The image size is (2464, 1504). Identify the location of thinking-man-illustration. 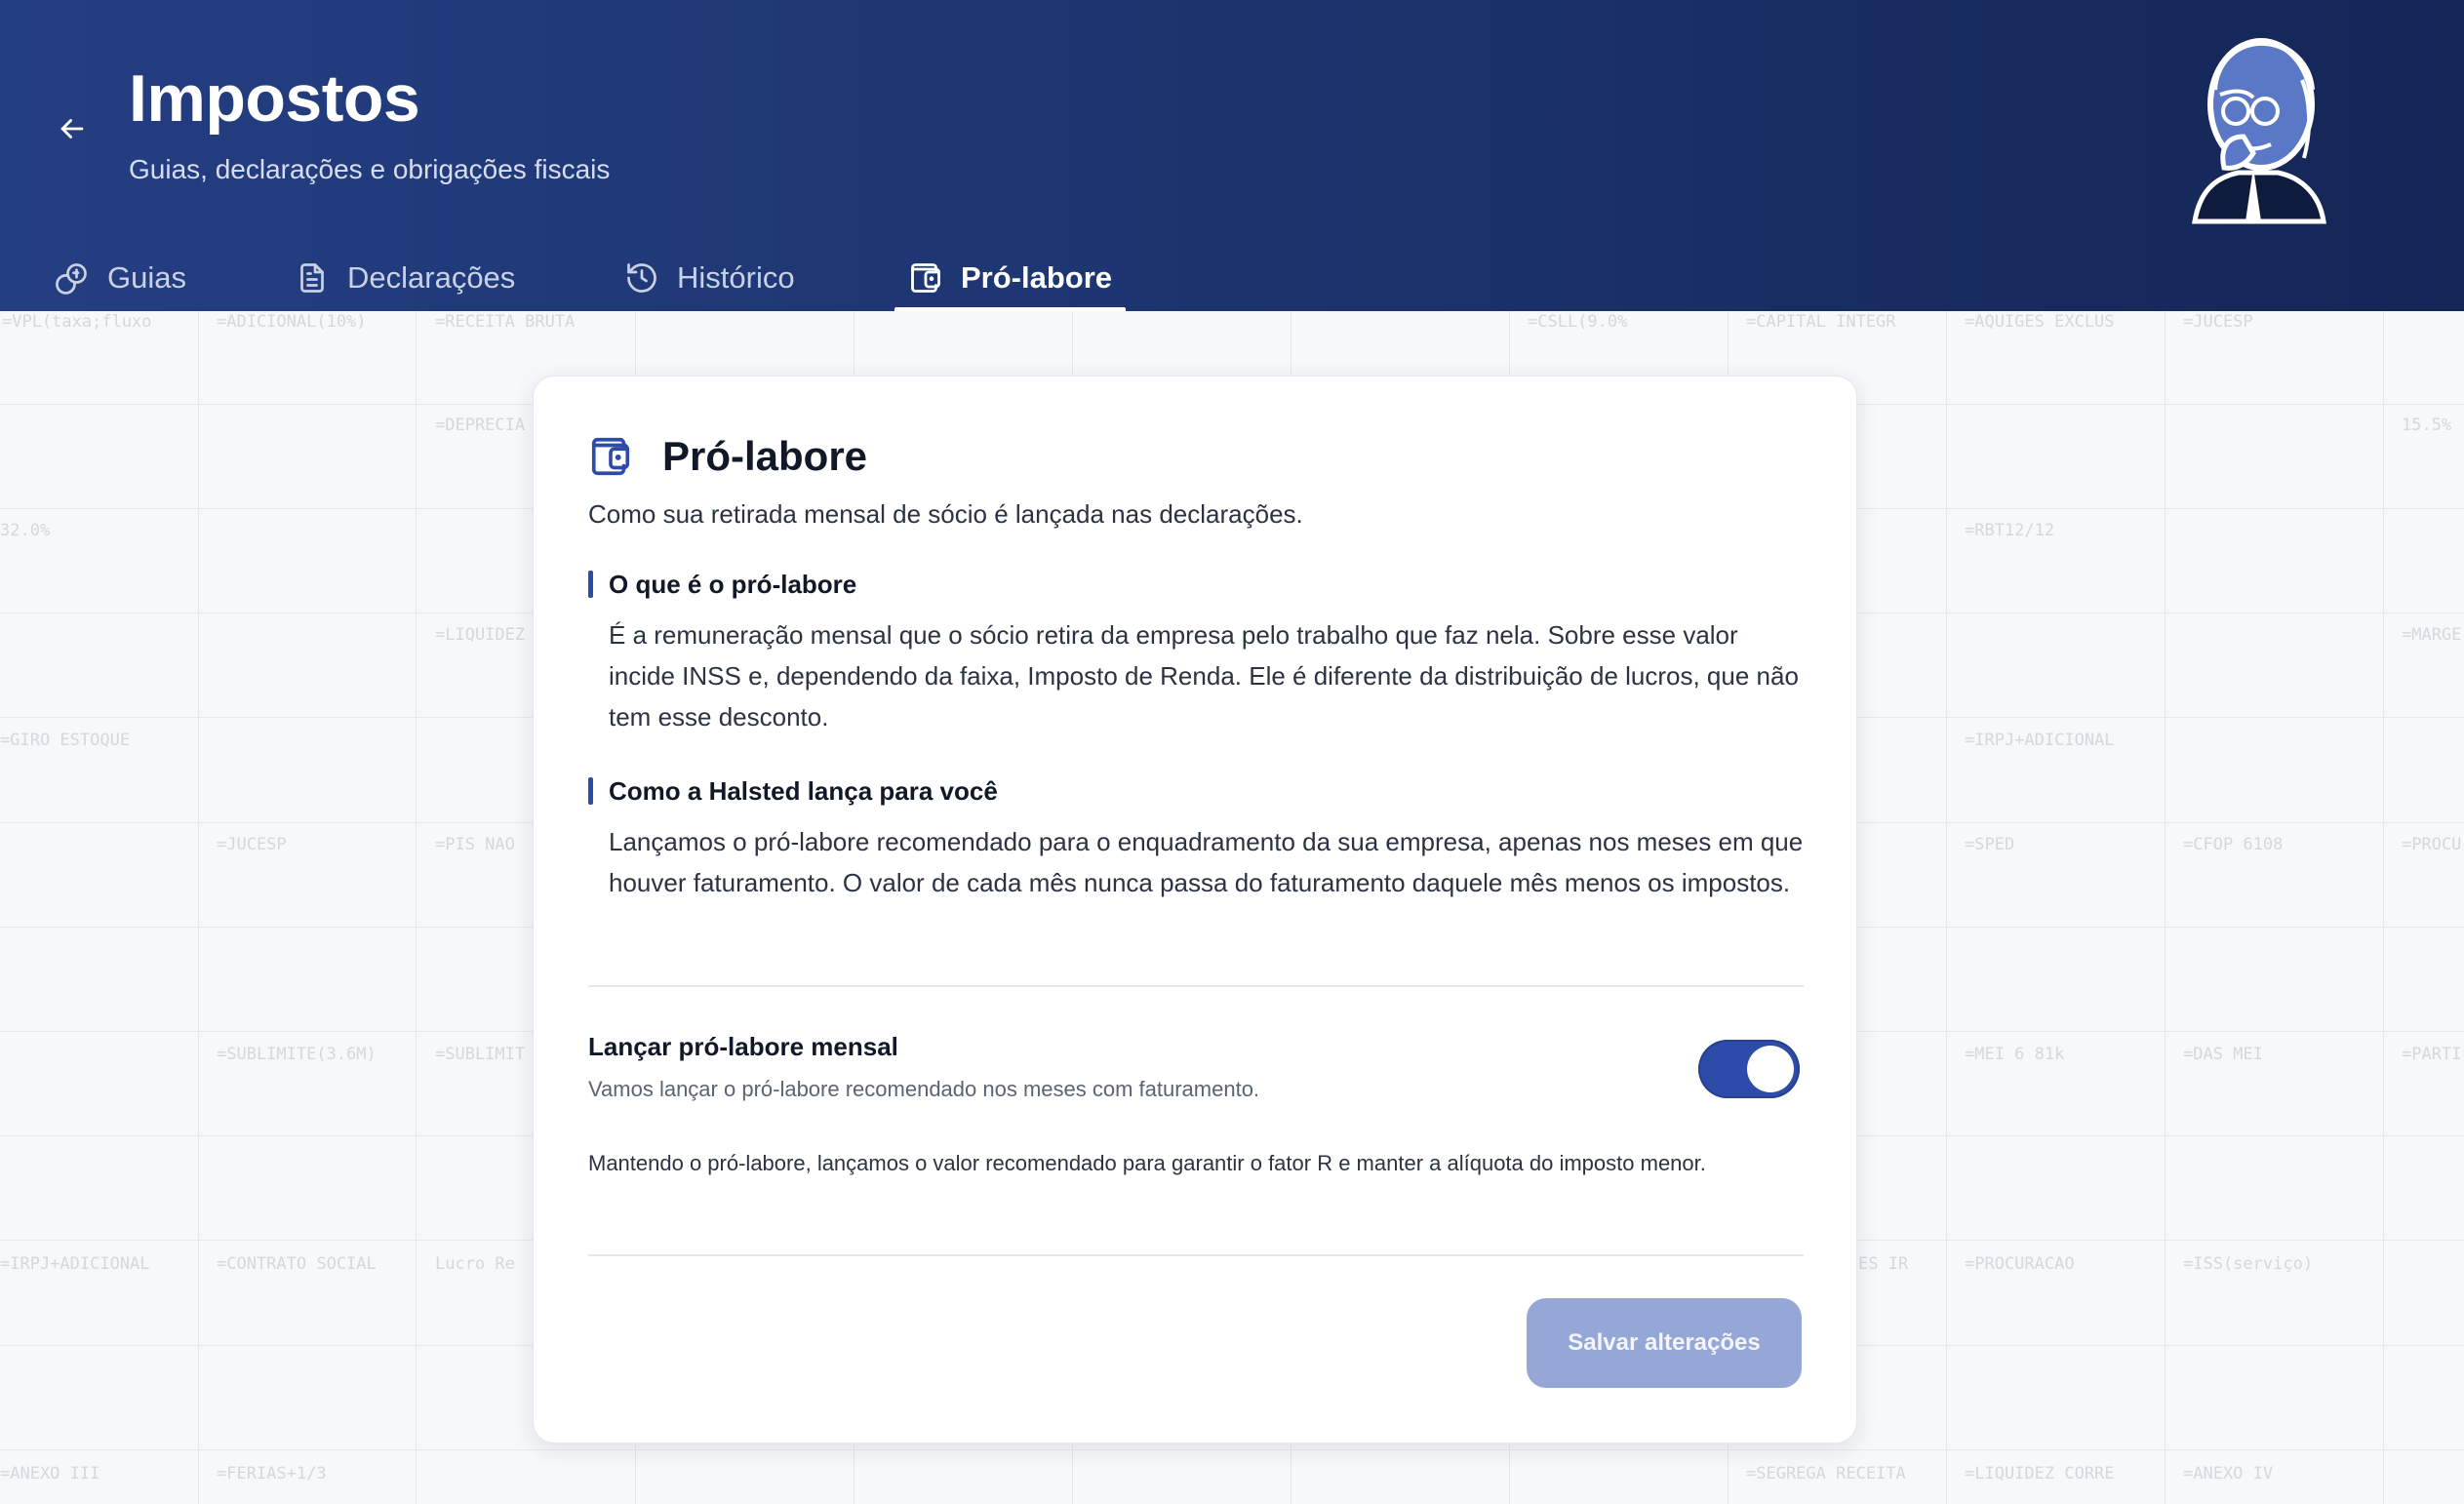
(2259, 131).